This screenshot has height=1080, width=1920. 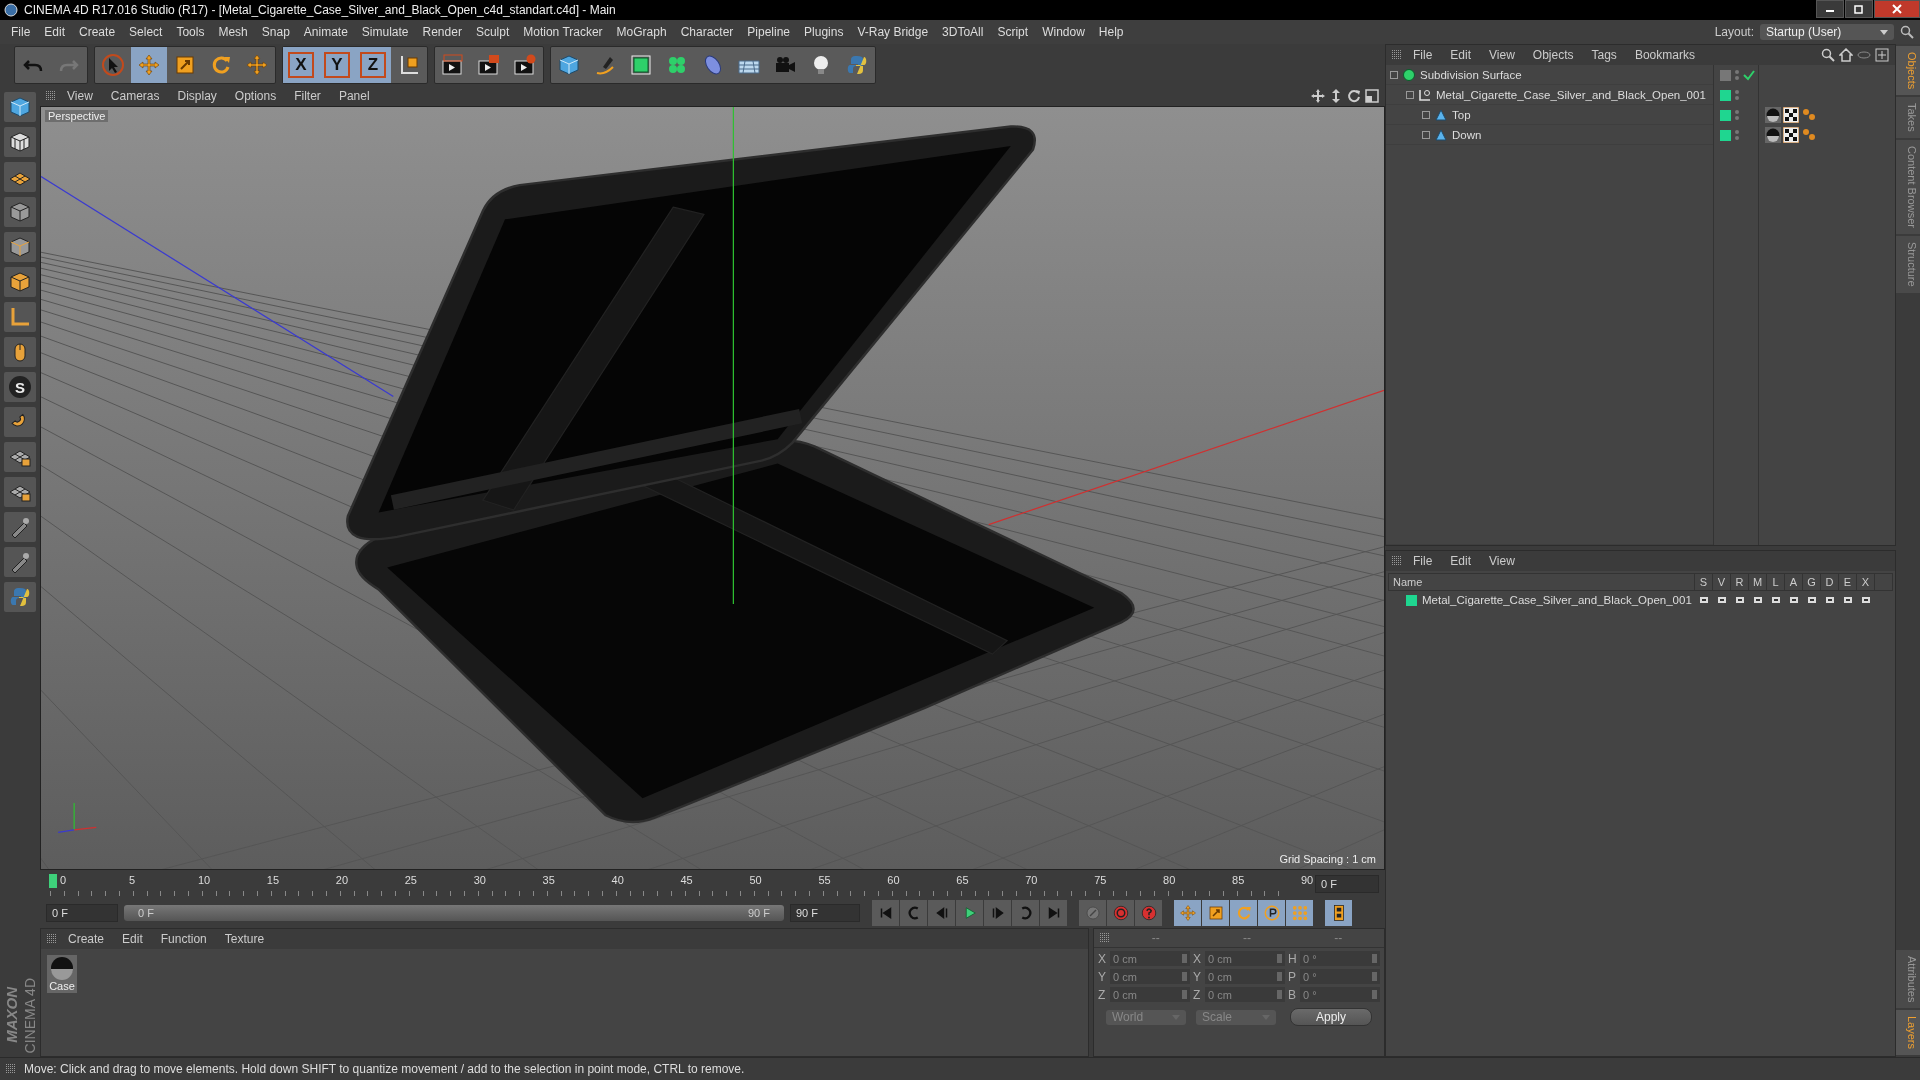 What do you see at coordinates (1372, 96) in the screenshot?
I see `maximize-view-icon` at bounding box center [1372, 96].